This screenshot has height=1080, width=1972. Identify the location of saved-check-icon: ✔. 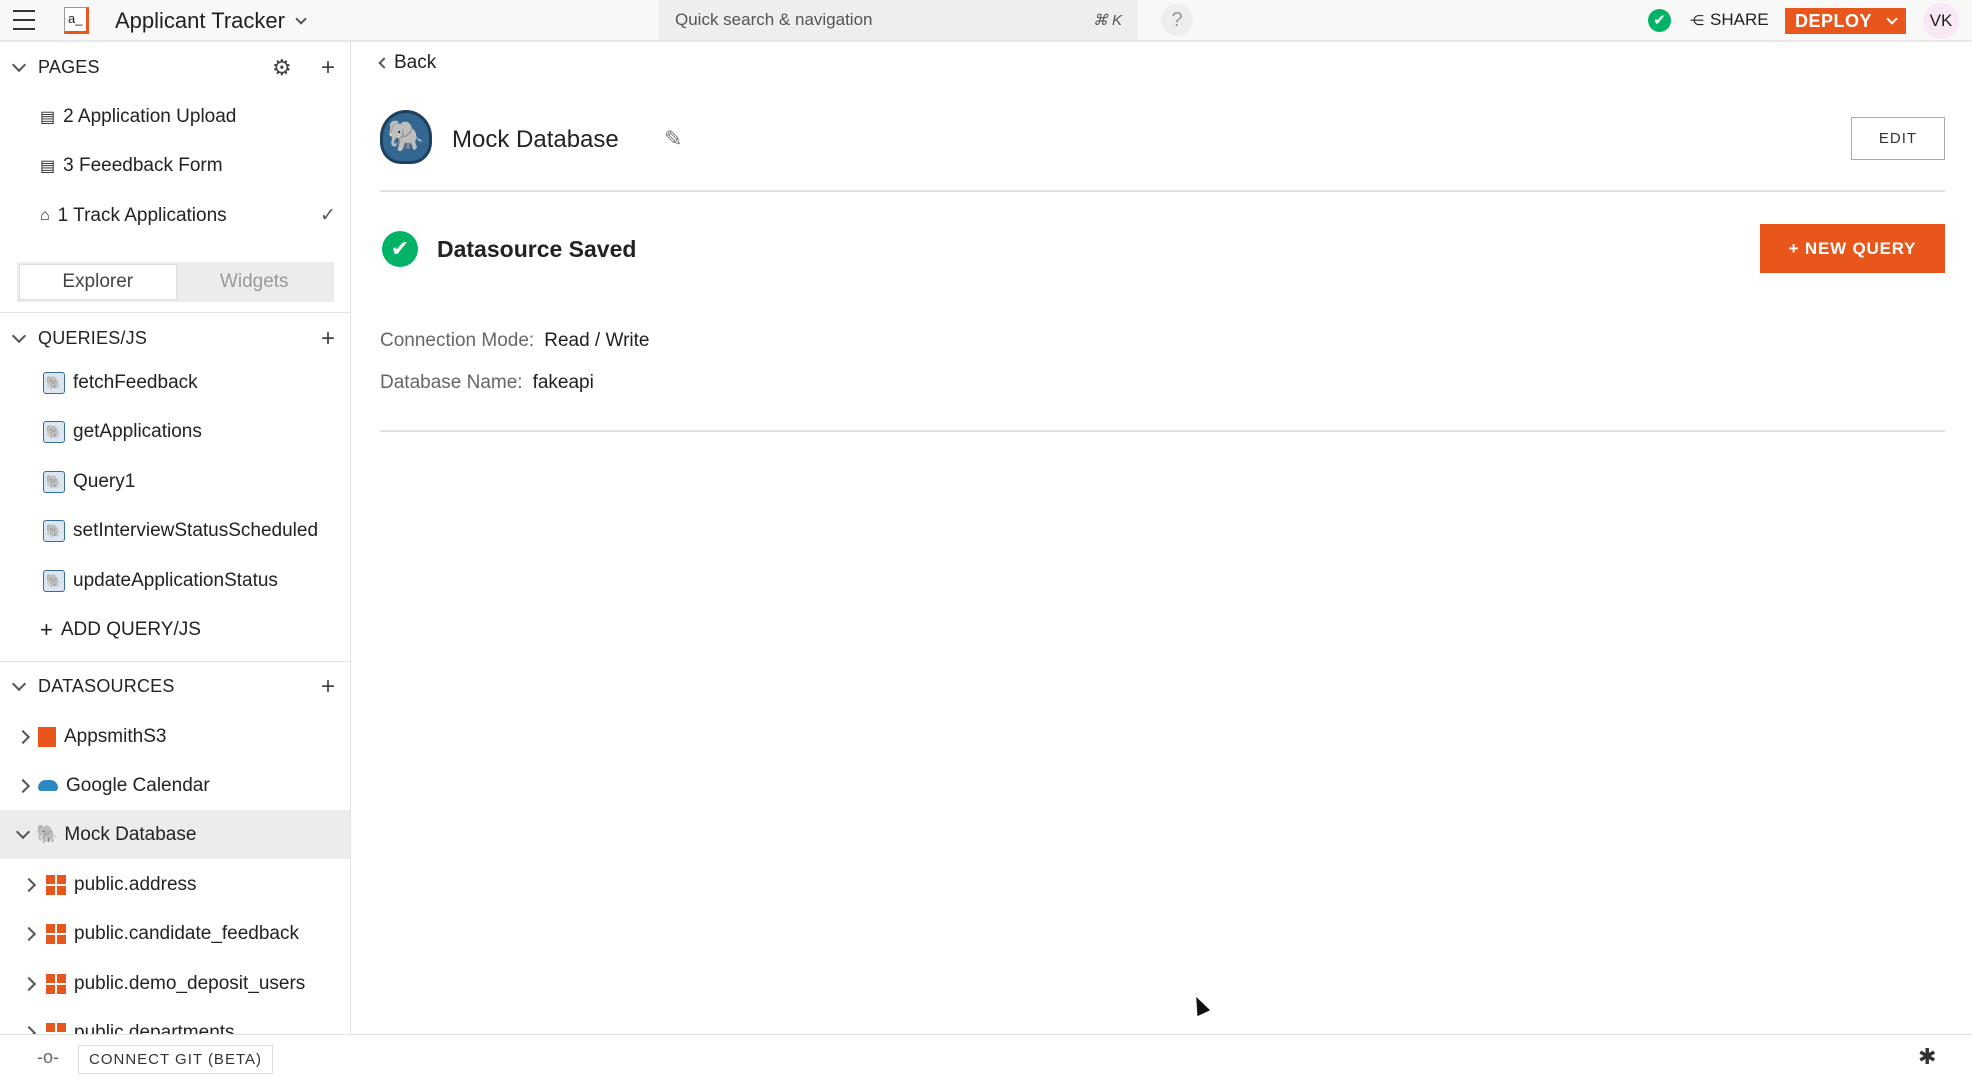
(1659, 20).